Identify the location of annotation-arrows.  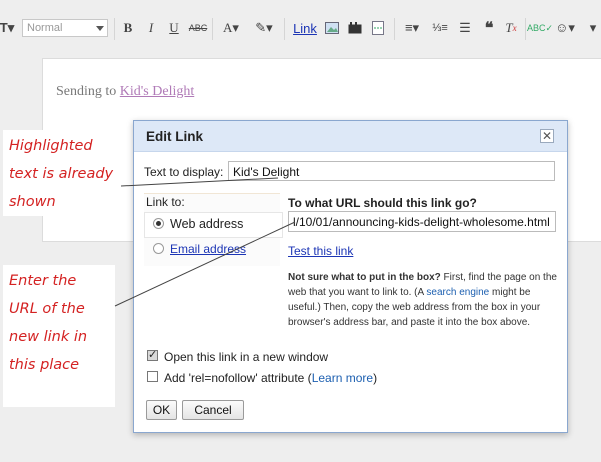
(205, 242).